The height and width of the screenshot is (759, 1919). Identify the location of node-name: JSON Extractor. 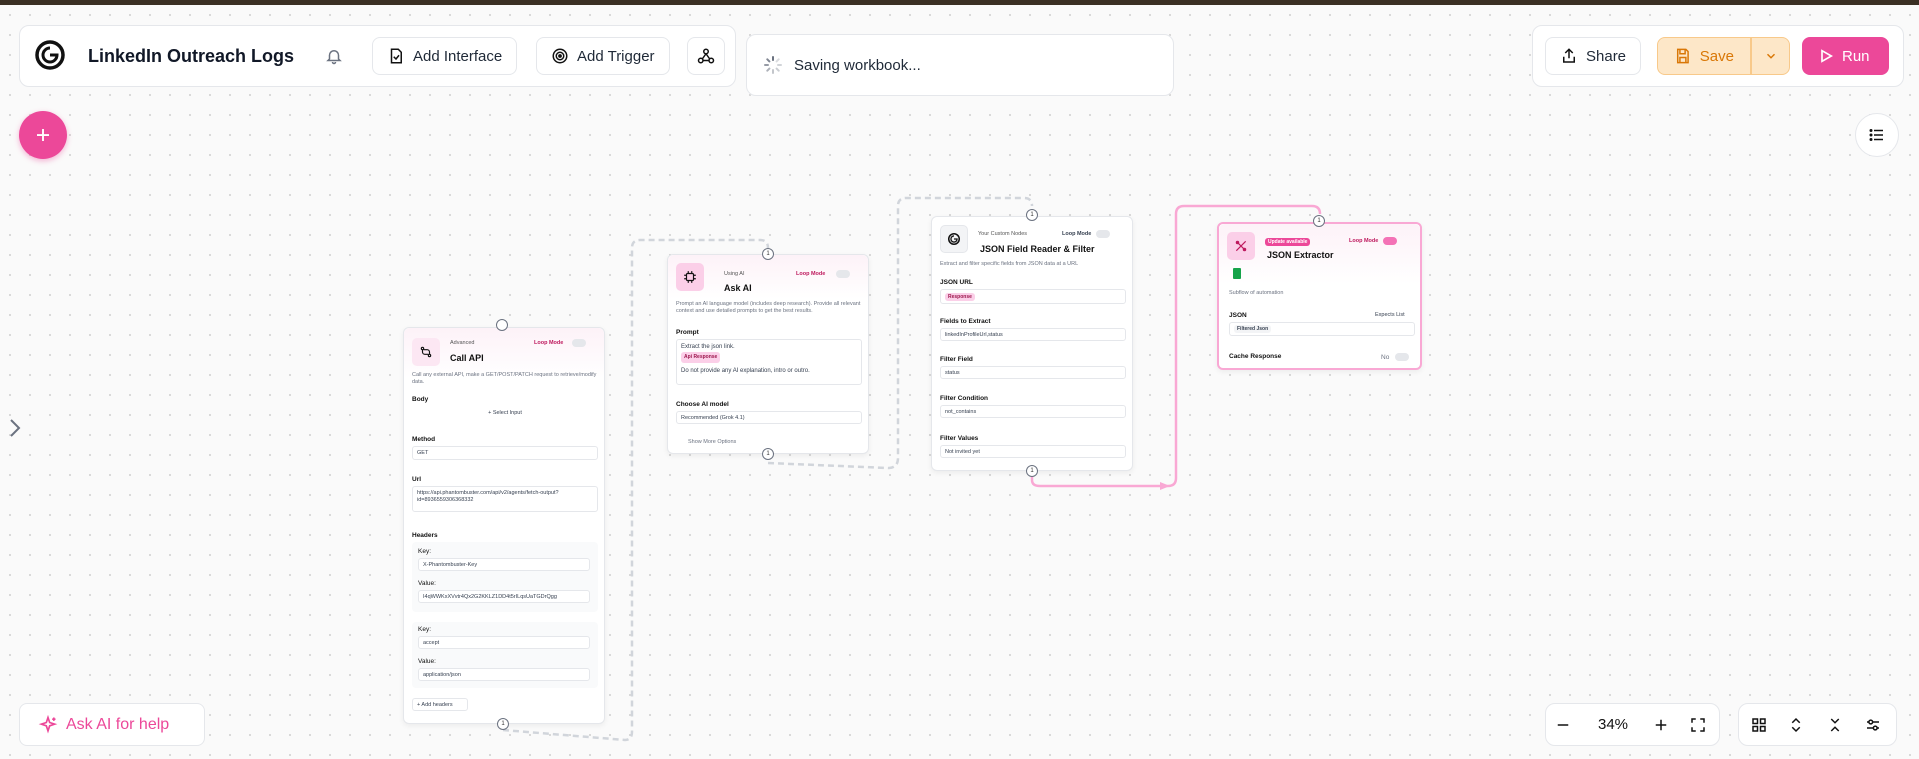
(1300, 255).